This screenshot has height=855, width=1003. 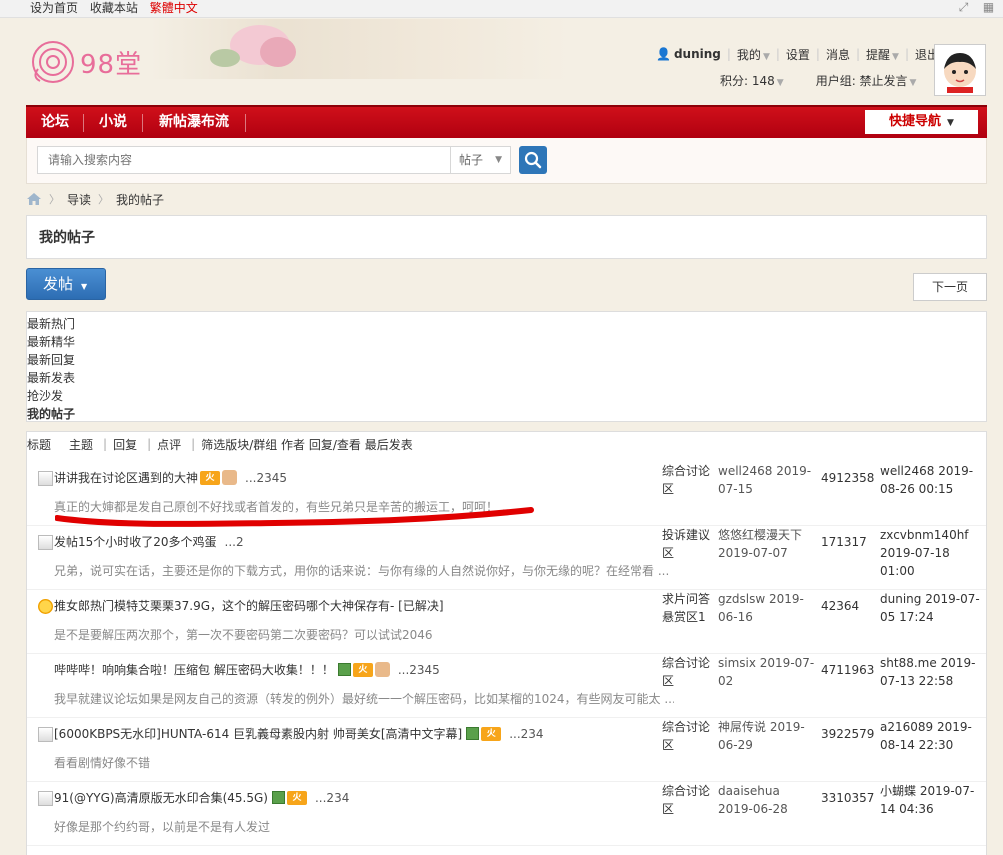 What do you see at coordinates (768, 608) in the screenshot?
I see `thread-author: gzdslsw 2019-06-16` at bounding box center [768, 608].